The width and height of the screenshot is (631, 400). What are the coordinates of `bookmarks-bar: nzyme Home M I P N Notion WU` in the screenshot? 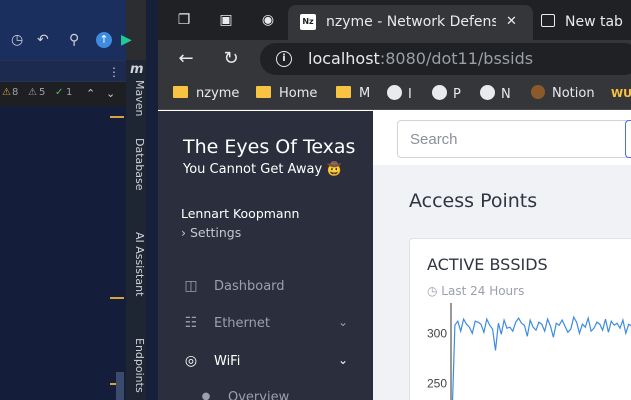 It's located at (394, 94).